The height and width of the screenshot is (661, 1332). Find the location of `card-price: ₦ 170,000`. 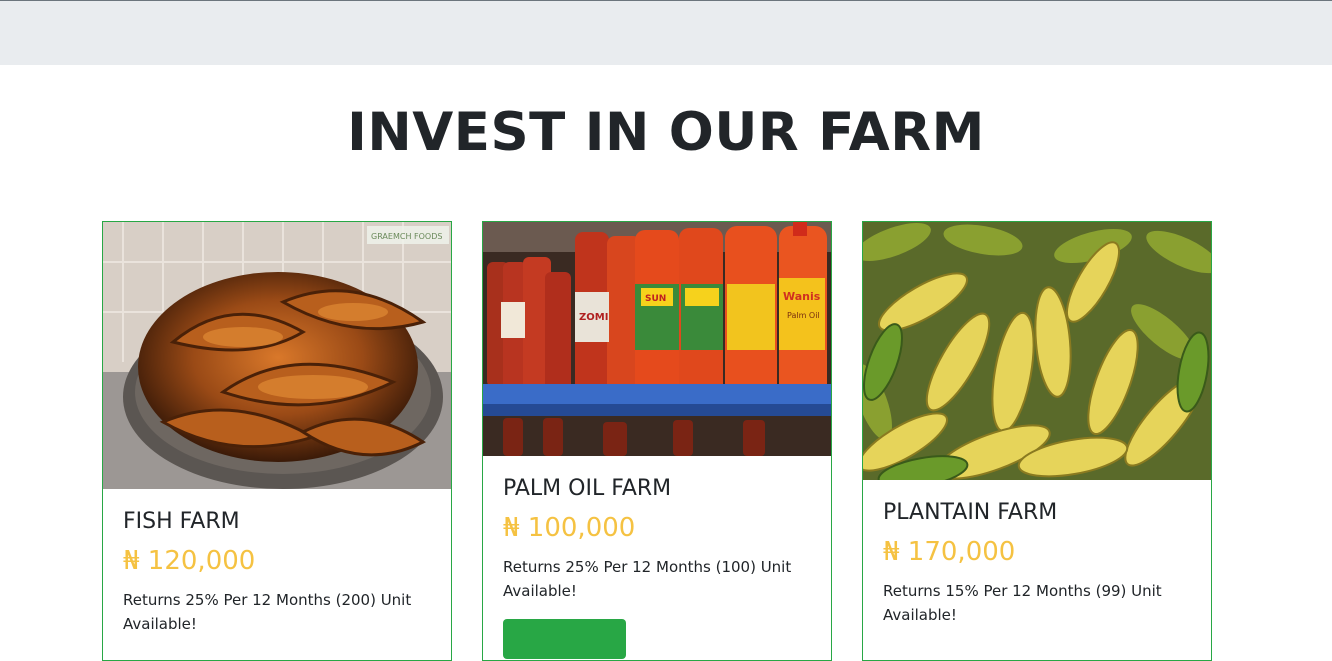

card-price: ₦ 170,000 is located at coordinates (949, 552).